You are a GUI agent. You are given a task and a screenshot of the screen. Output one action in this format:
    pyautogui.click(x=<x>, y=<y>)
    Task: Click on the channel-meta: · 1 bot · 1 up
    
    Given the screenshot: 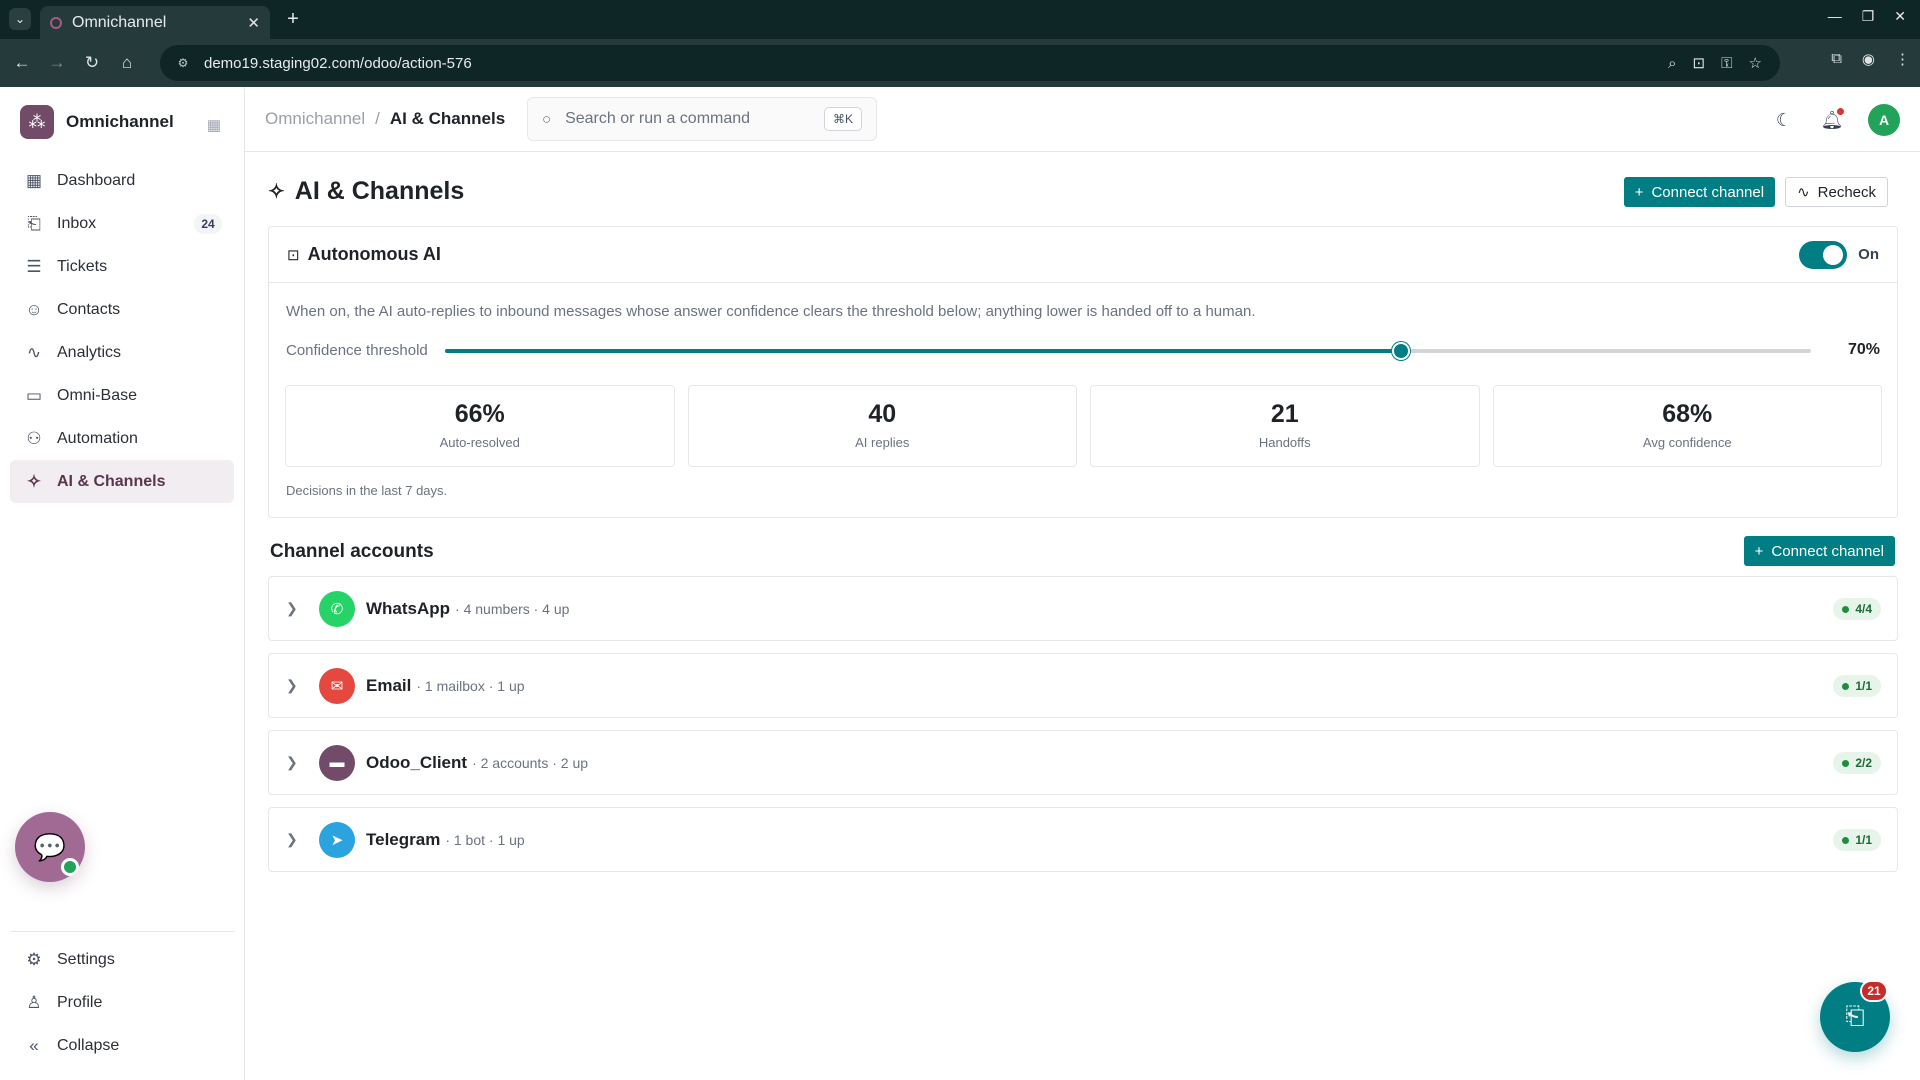 What is the action you would take?
    pyautogui.click(x=485, y=839)
    